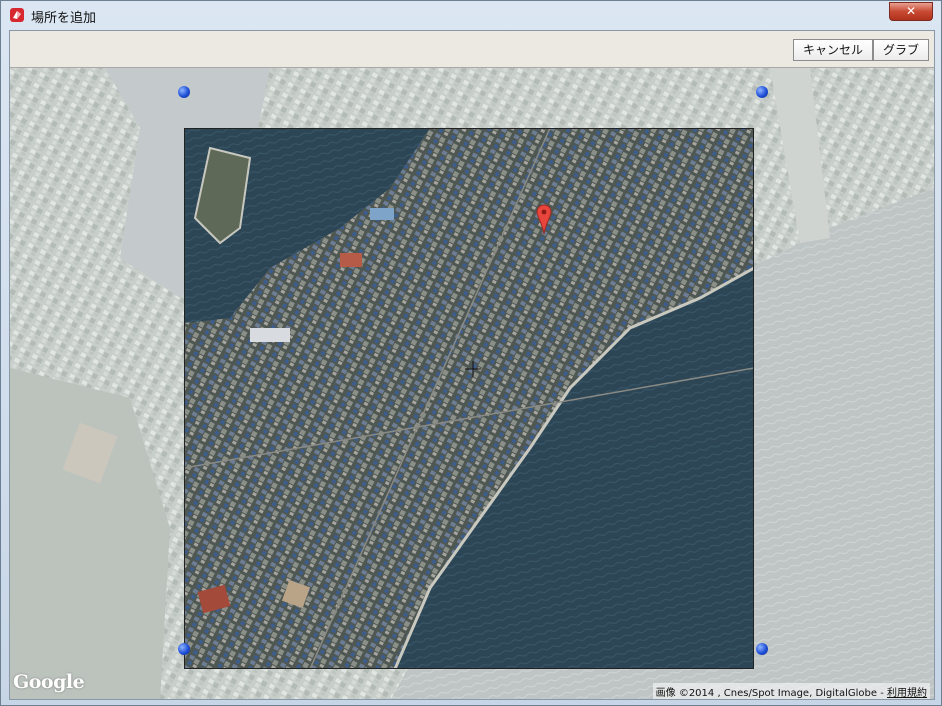  I want to click on cancel-button: キャンセル, so click(833, 50).